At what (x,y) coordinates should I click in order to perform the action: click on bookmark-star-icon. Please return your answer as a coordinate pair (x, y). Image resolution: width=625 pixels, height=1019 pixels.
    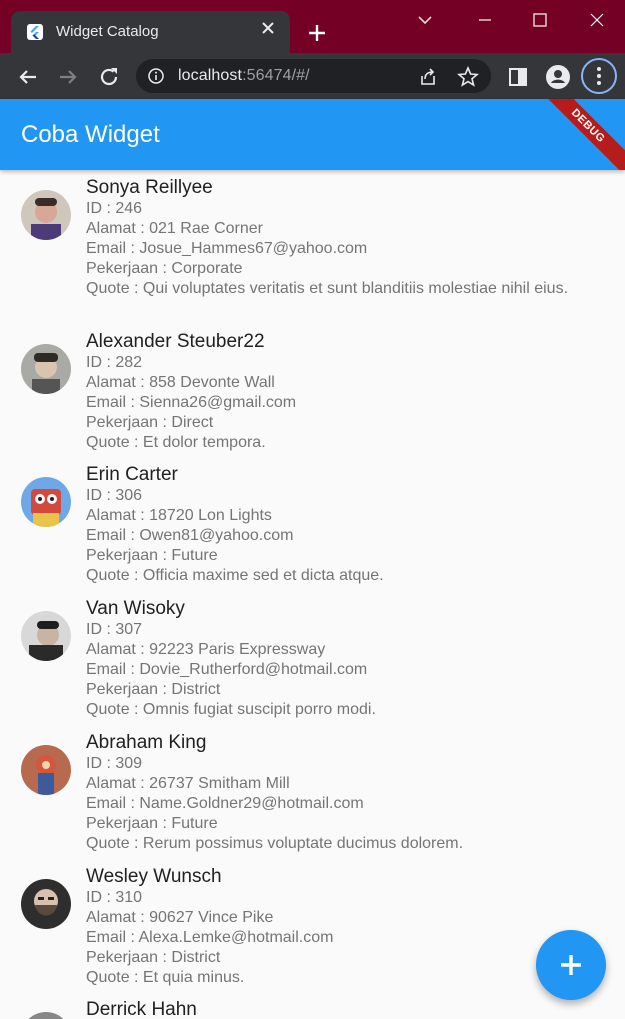
    Looking at the image, I should click on (468, 77).